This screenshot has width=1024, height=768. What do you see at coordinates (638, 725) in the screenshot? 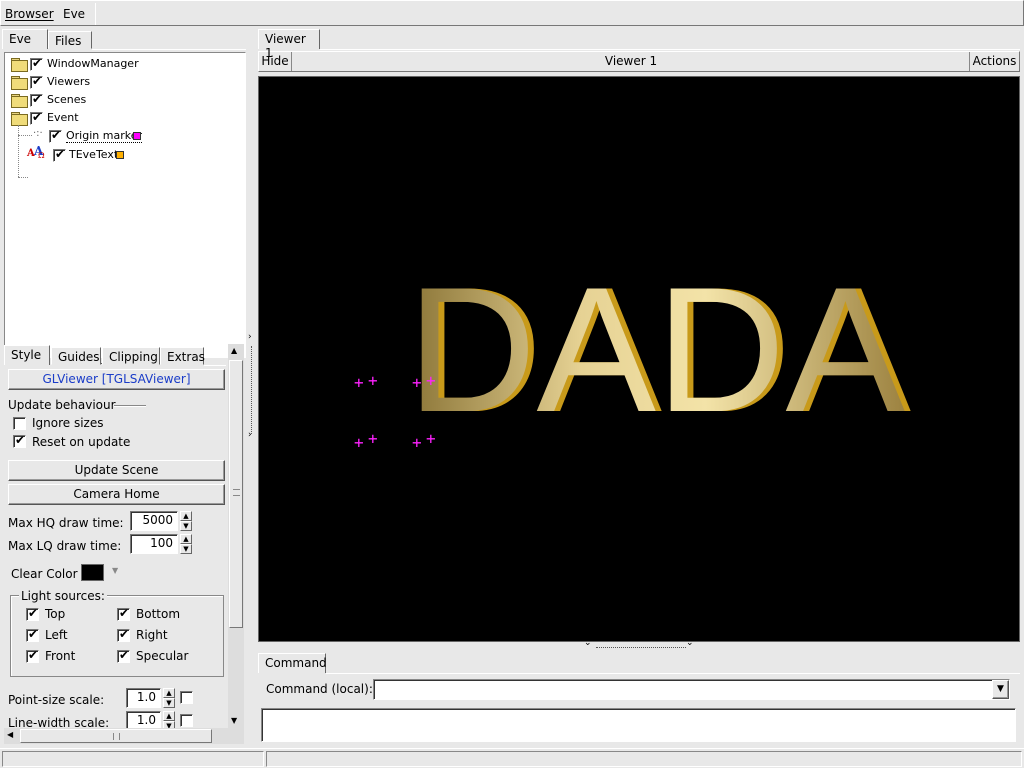
I see `command-output` at bounding box center [638, 725].